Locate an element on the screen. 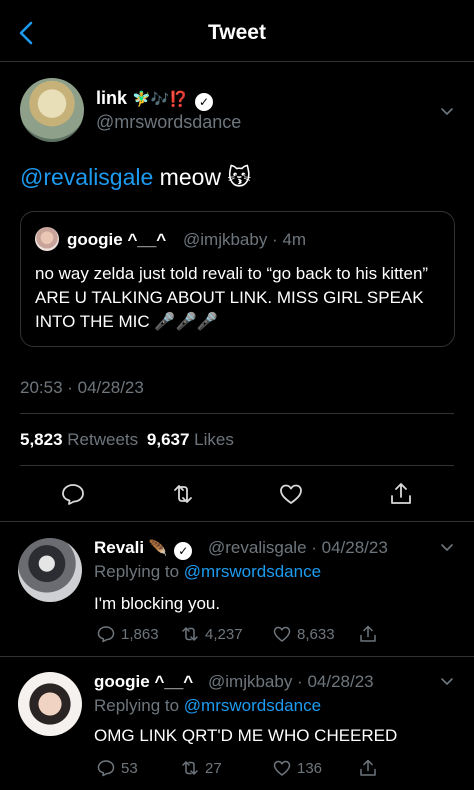  top-bar: Tweet is located at coordinates (237, 31).